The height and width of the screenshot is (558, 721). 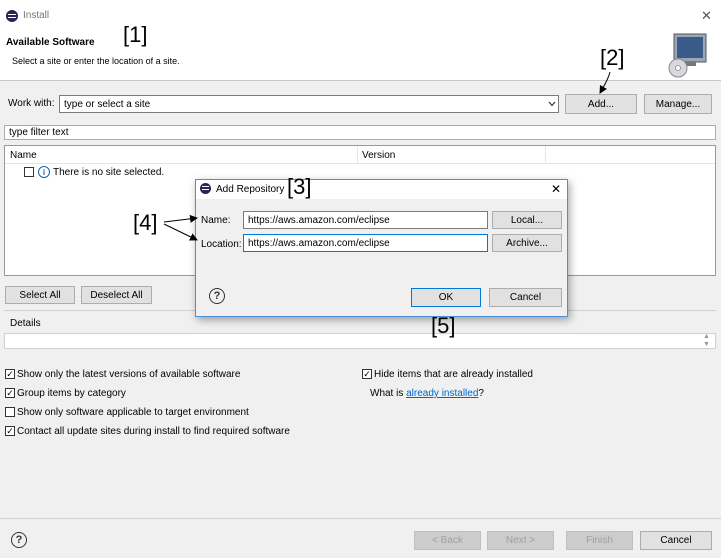 What do you see at coordinates (180, 232) in the screenshot?
I see `arrow-to-location-field` at bounding box center [180, 232].